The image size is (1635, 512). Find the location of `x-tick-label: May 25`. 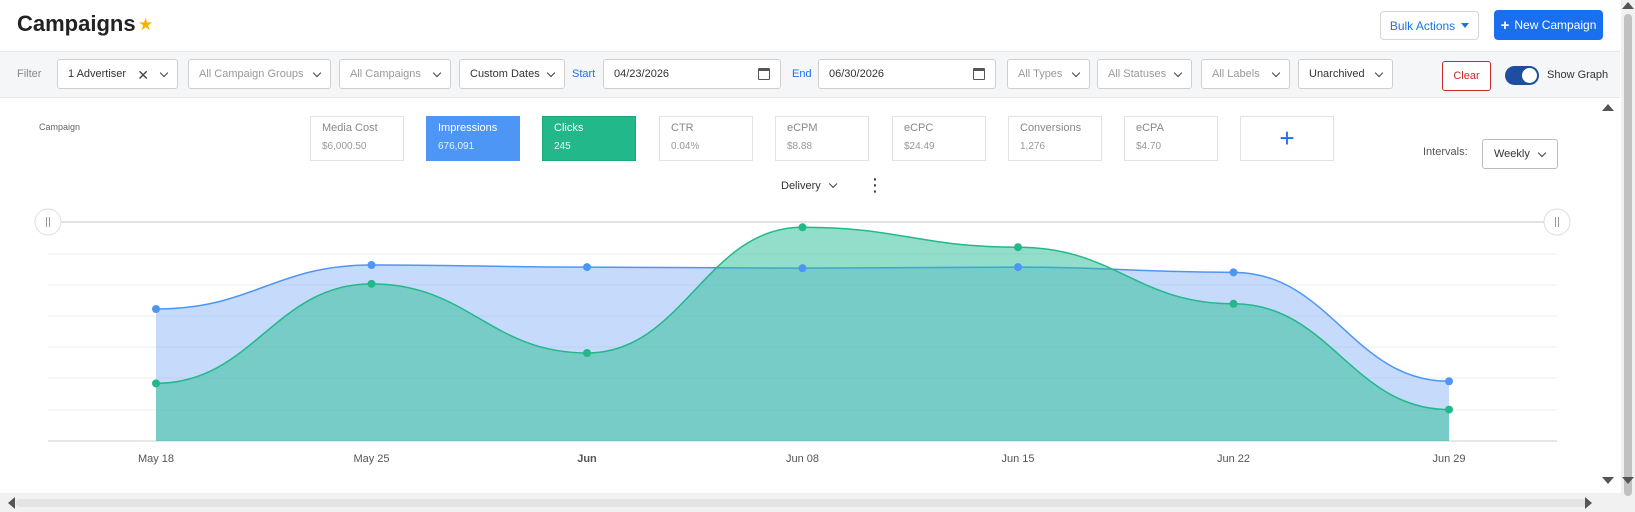

x-tick-label: May 25 is located at coordinates (371, 459).